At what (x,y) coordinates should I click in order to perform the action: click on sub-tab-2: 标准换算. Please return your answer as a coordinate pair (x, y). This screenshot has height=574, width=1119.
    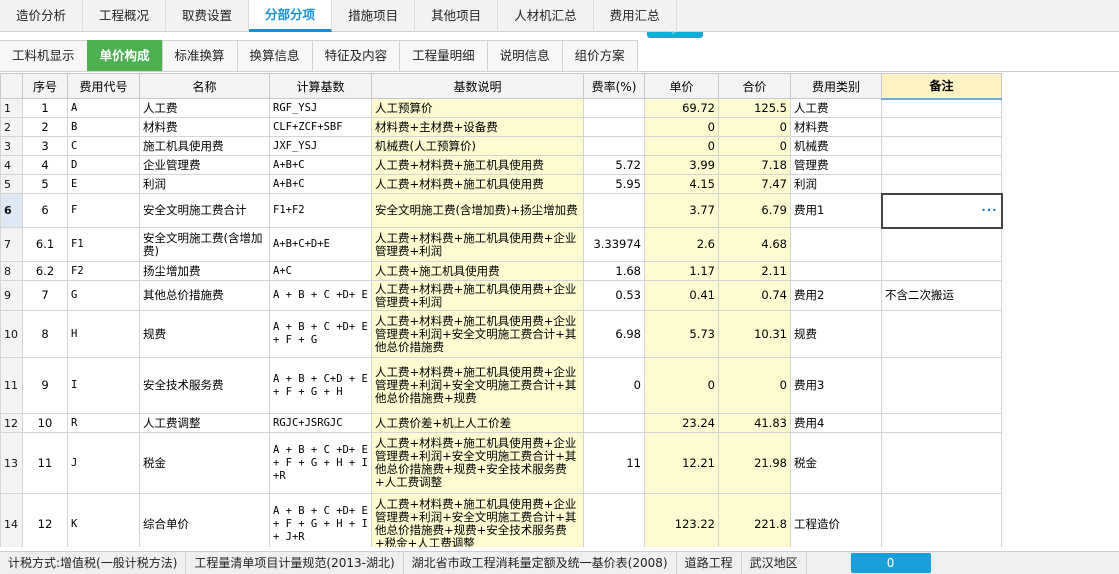
    Looking at the image, I should click on (199, 55).